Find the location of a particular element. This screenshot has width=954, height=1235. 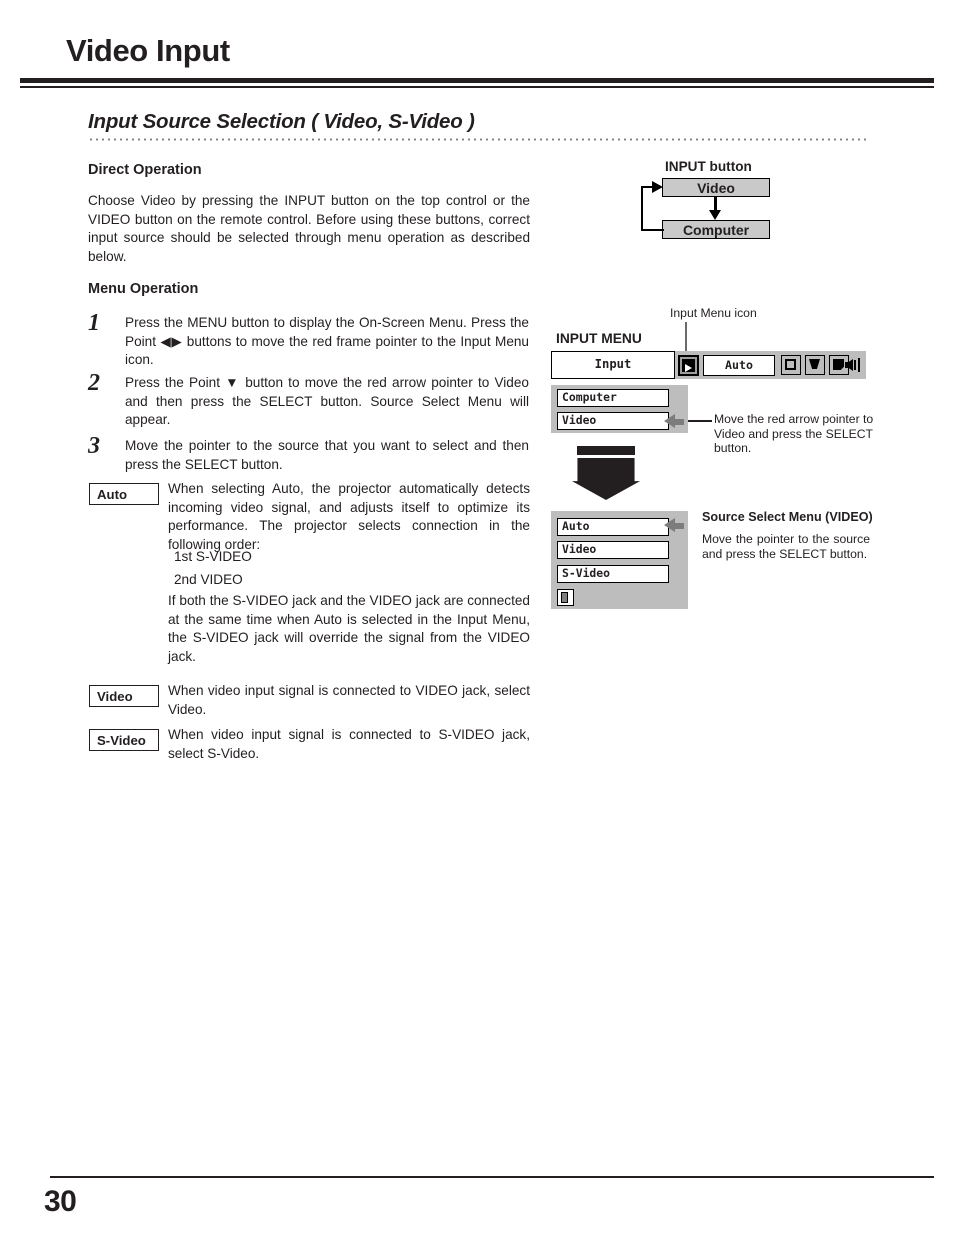

header-rule-thick is located at coordinates (477, 80).